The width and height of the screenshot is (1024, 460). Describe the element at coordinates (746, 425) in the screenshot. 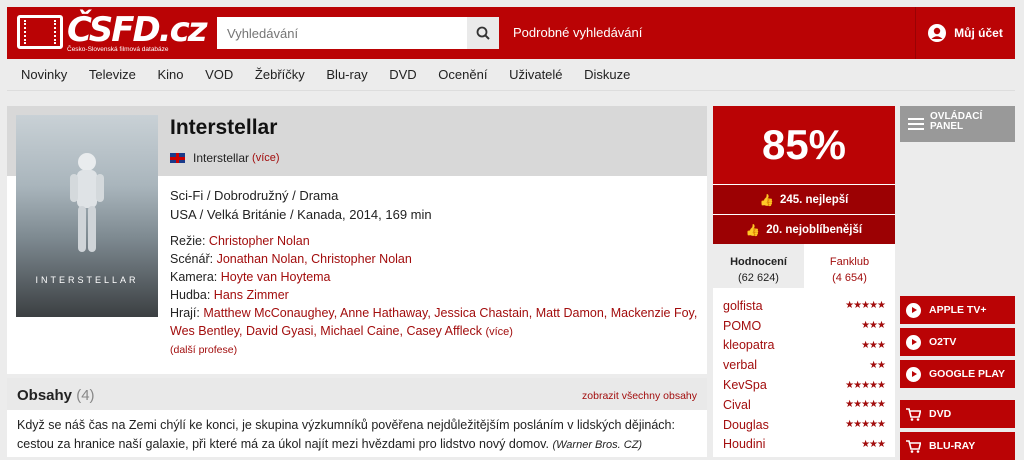

I see `user-link: Douglas` at that location.